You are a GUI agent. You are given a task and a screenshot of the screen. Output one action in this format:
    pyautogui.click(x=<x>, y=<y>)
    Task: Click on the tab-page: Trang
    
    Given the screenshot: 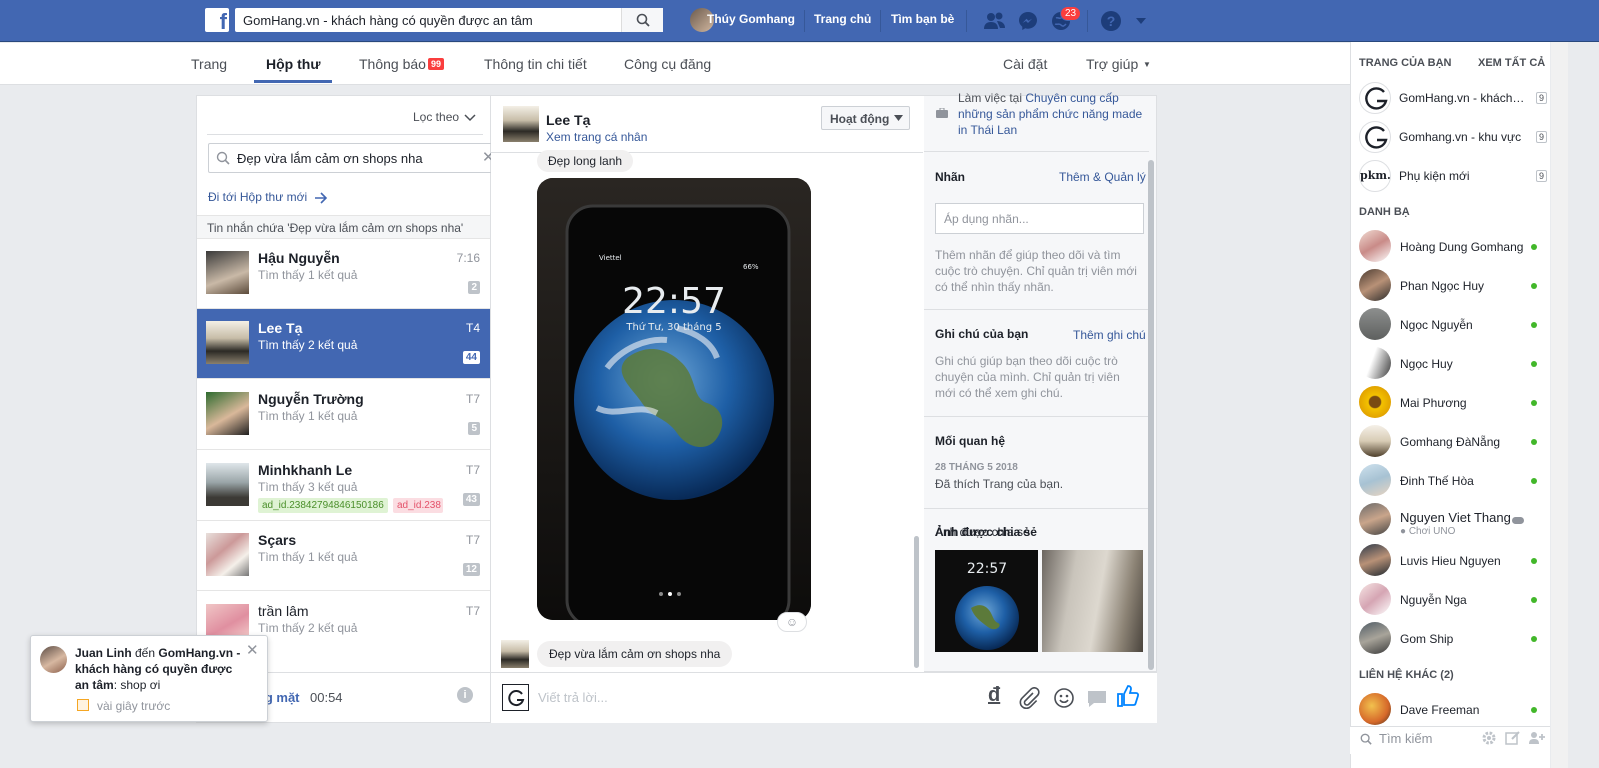 What is the action you would take?
    pyautogui.click(x=209, y=64)
    